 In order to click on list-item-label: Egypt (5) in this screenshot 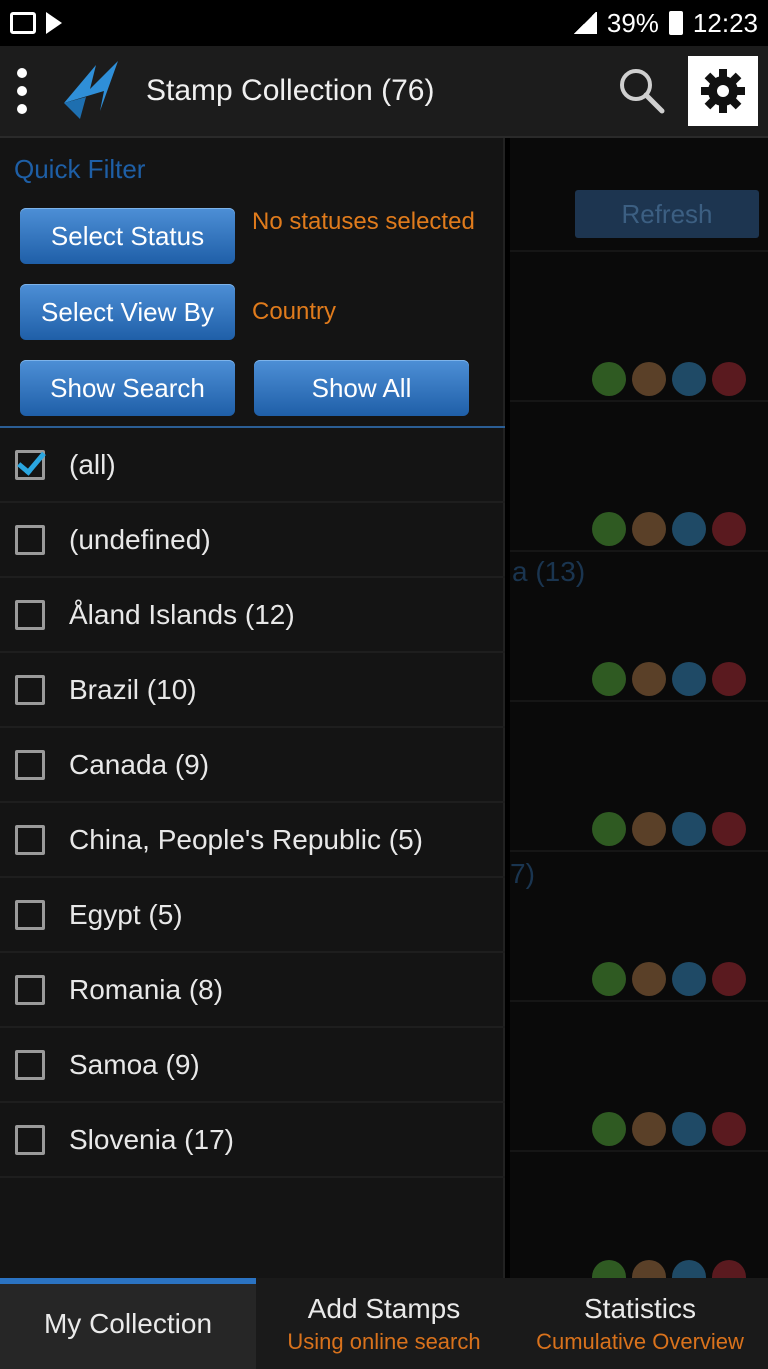, I will do `click(126, 914)`.